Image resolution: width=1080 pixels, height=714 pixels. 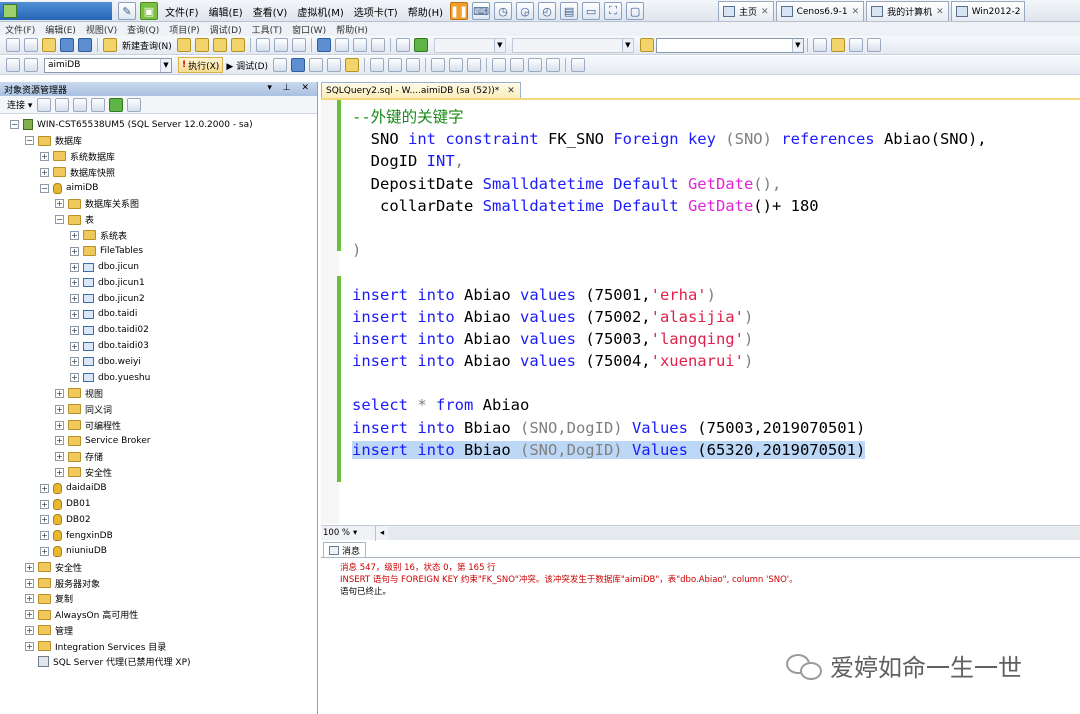 I want to click on tree-node: + AlwaysOn 高可用性, so click(x=158, y=615).